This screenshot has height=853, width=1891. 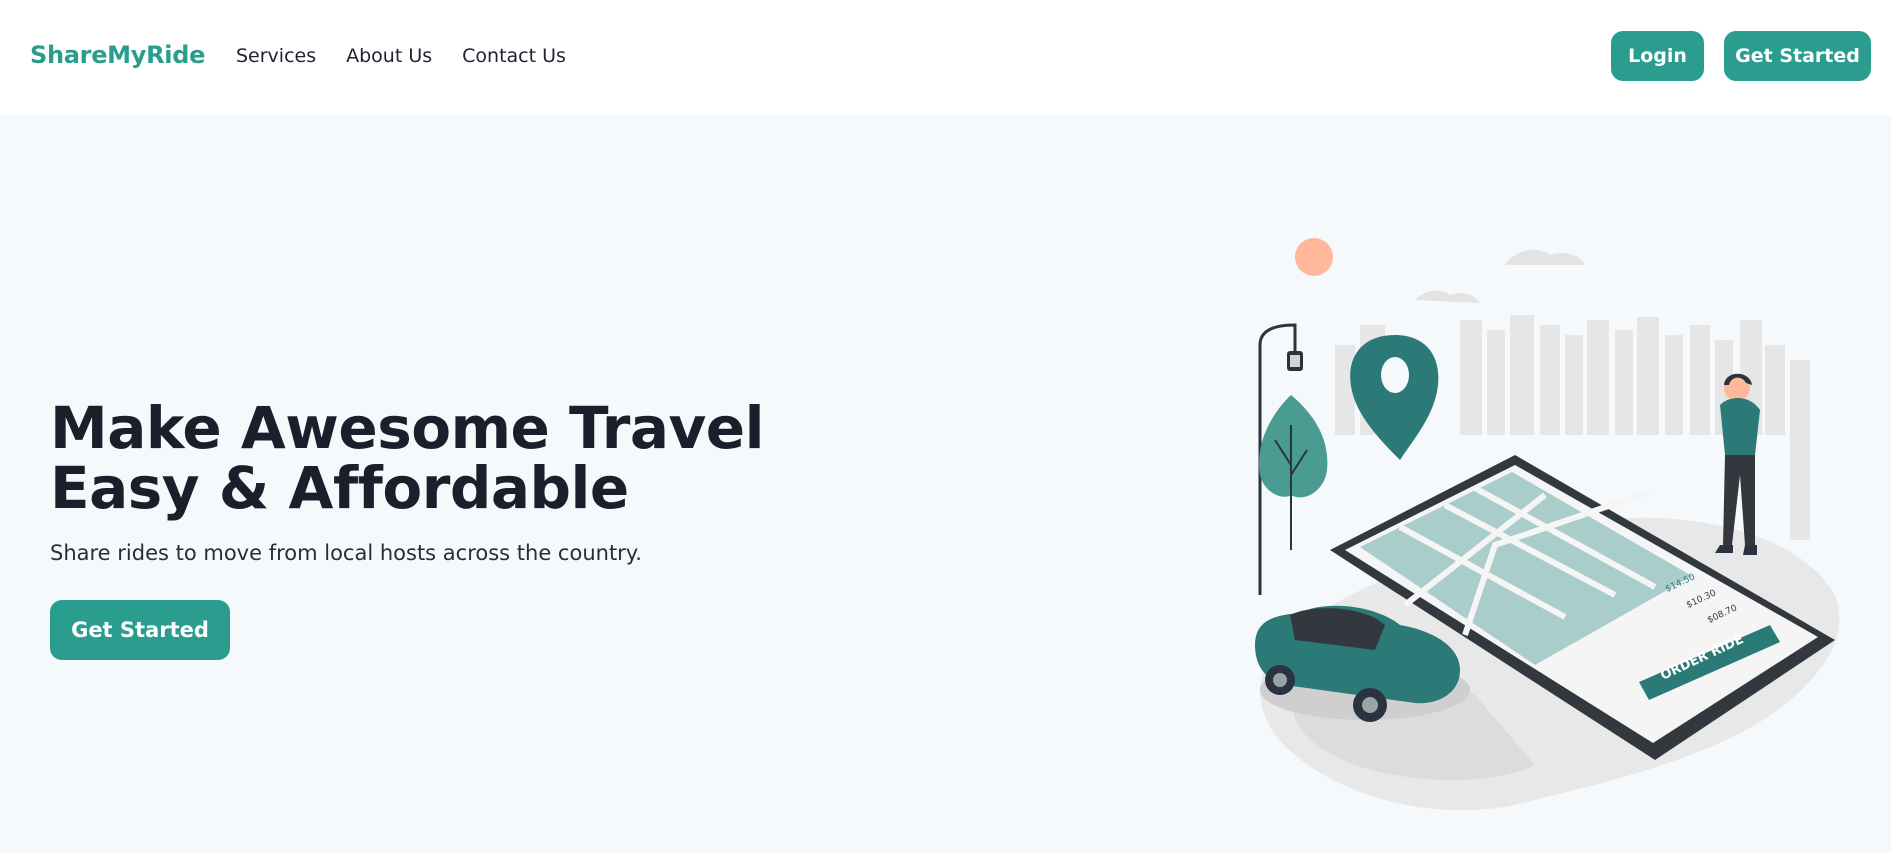 I want to click on login-button: Login, so click(x=1657, y=56).